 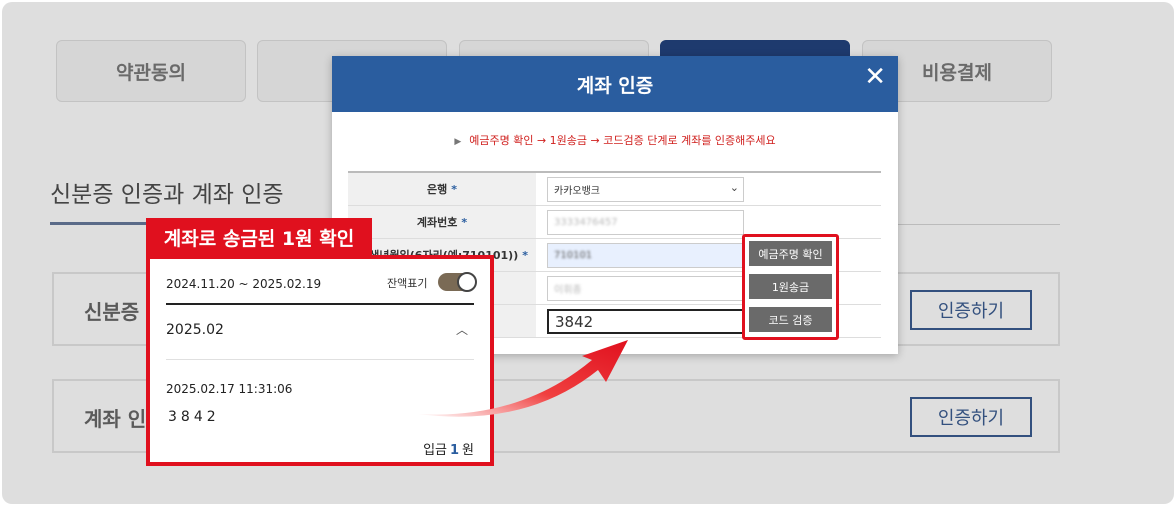 I want to click on verify-actions-highlight: 예금주명 확인 1원송금 코드 검증, so click(x=790, y=287).